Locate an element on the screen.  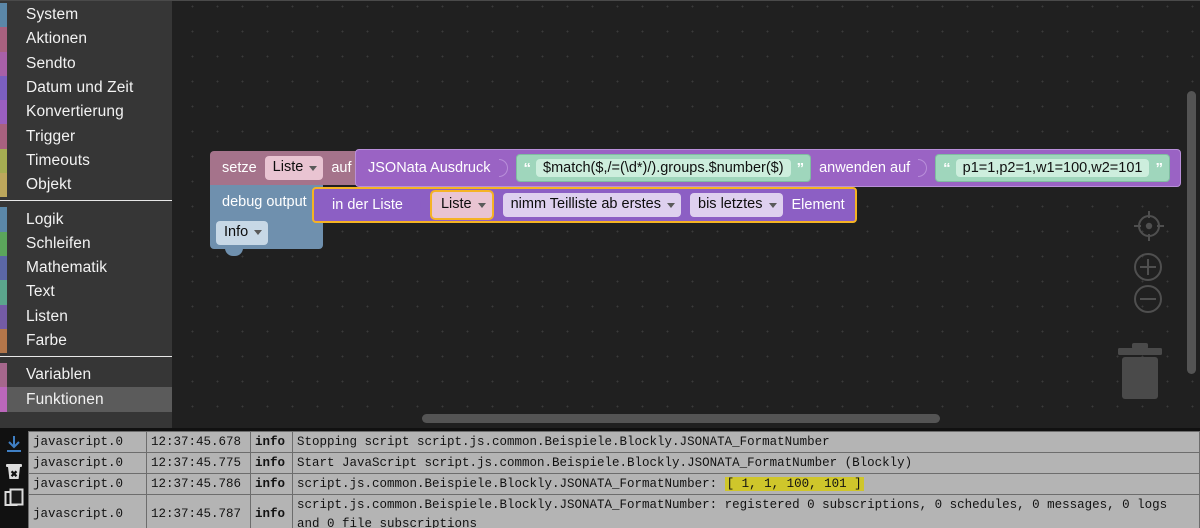
clear-logs-icon: ✖ is located at coordinates (14, 471).